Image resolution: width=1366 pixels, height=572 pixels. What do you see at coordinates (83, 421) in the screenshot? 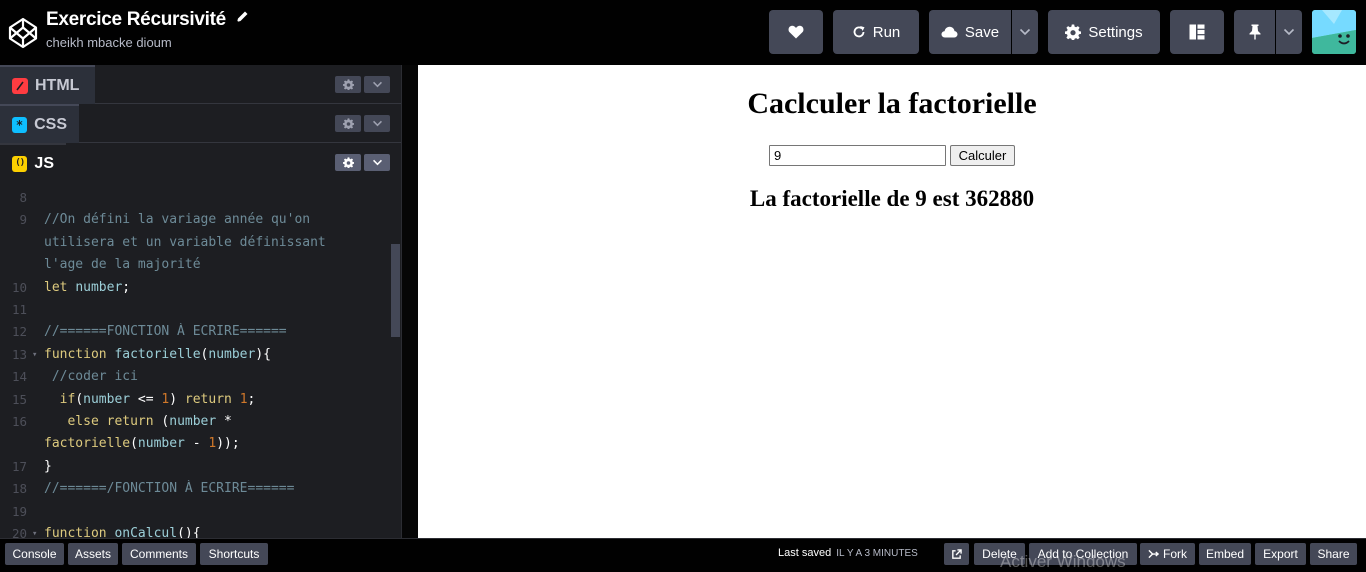
I see `code-token: else` at bounding box center [83, 421].